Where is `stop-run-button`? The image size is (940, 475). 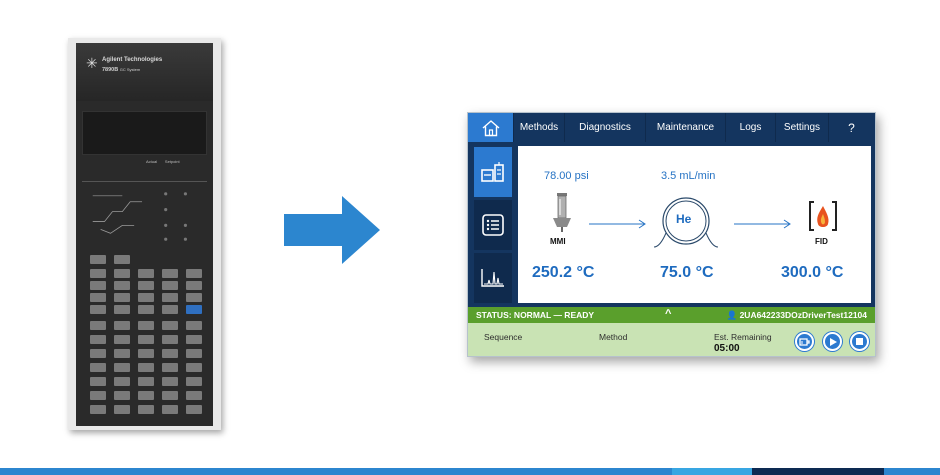
stop-run-button is located at coordinates (859, 341).